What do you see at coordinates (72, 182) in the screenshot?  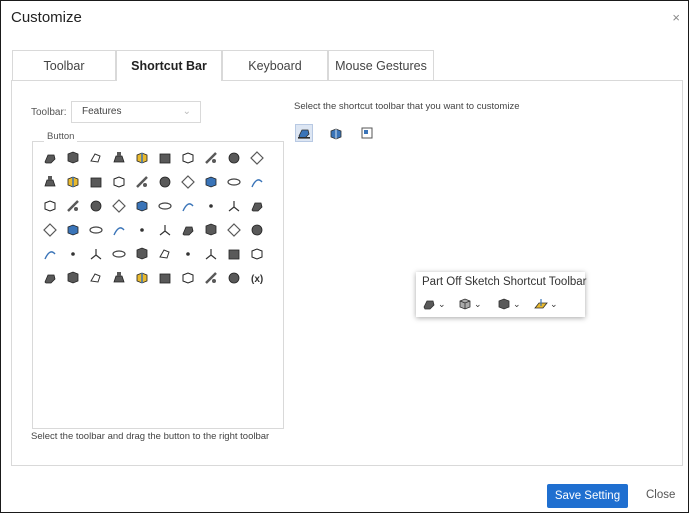 I see `wrap-icon` at bounding box center [72, 182].